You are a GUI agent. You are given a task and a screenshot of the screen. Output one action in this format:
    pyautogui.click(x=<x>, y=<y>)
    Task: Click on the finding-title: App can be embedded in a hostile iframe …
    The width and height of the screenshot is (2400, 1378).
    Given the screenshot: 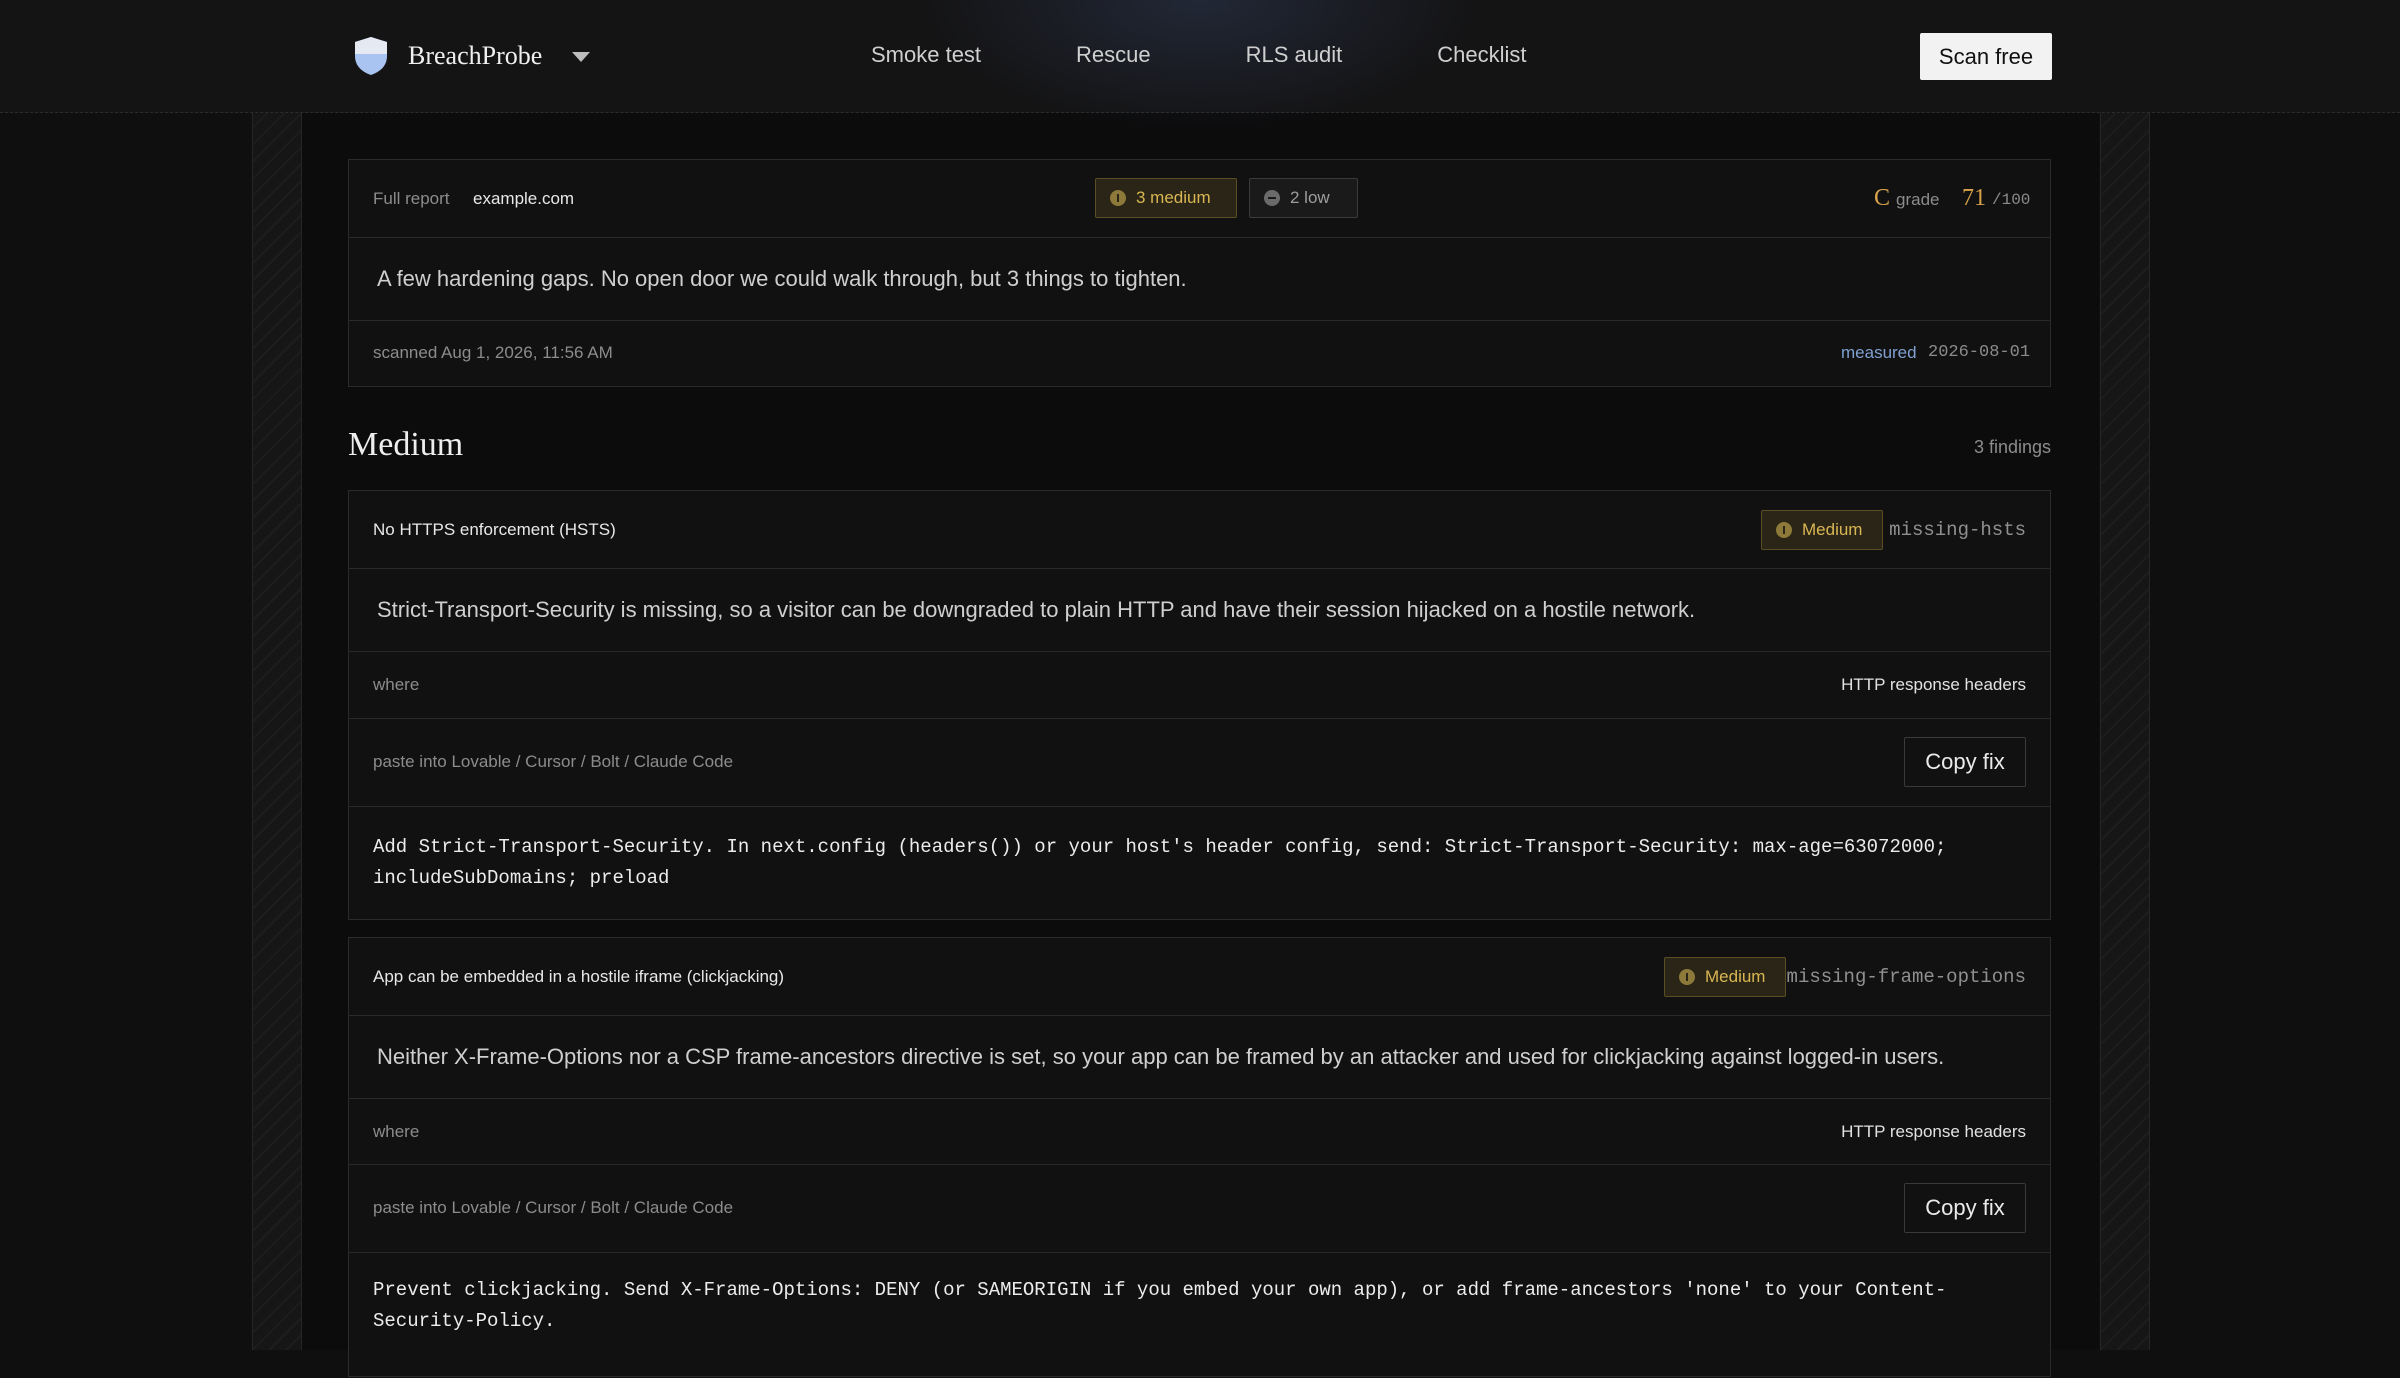 What is the action you would take?
    pyautogui.click(x=579, y=976)
    